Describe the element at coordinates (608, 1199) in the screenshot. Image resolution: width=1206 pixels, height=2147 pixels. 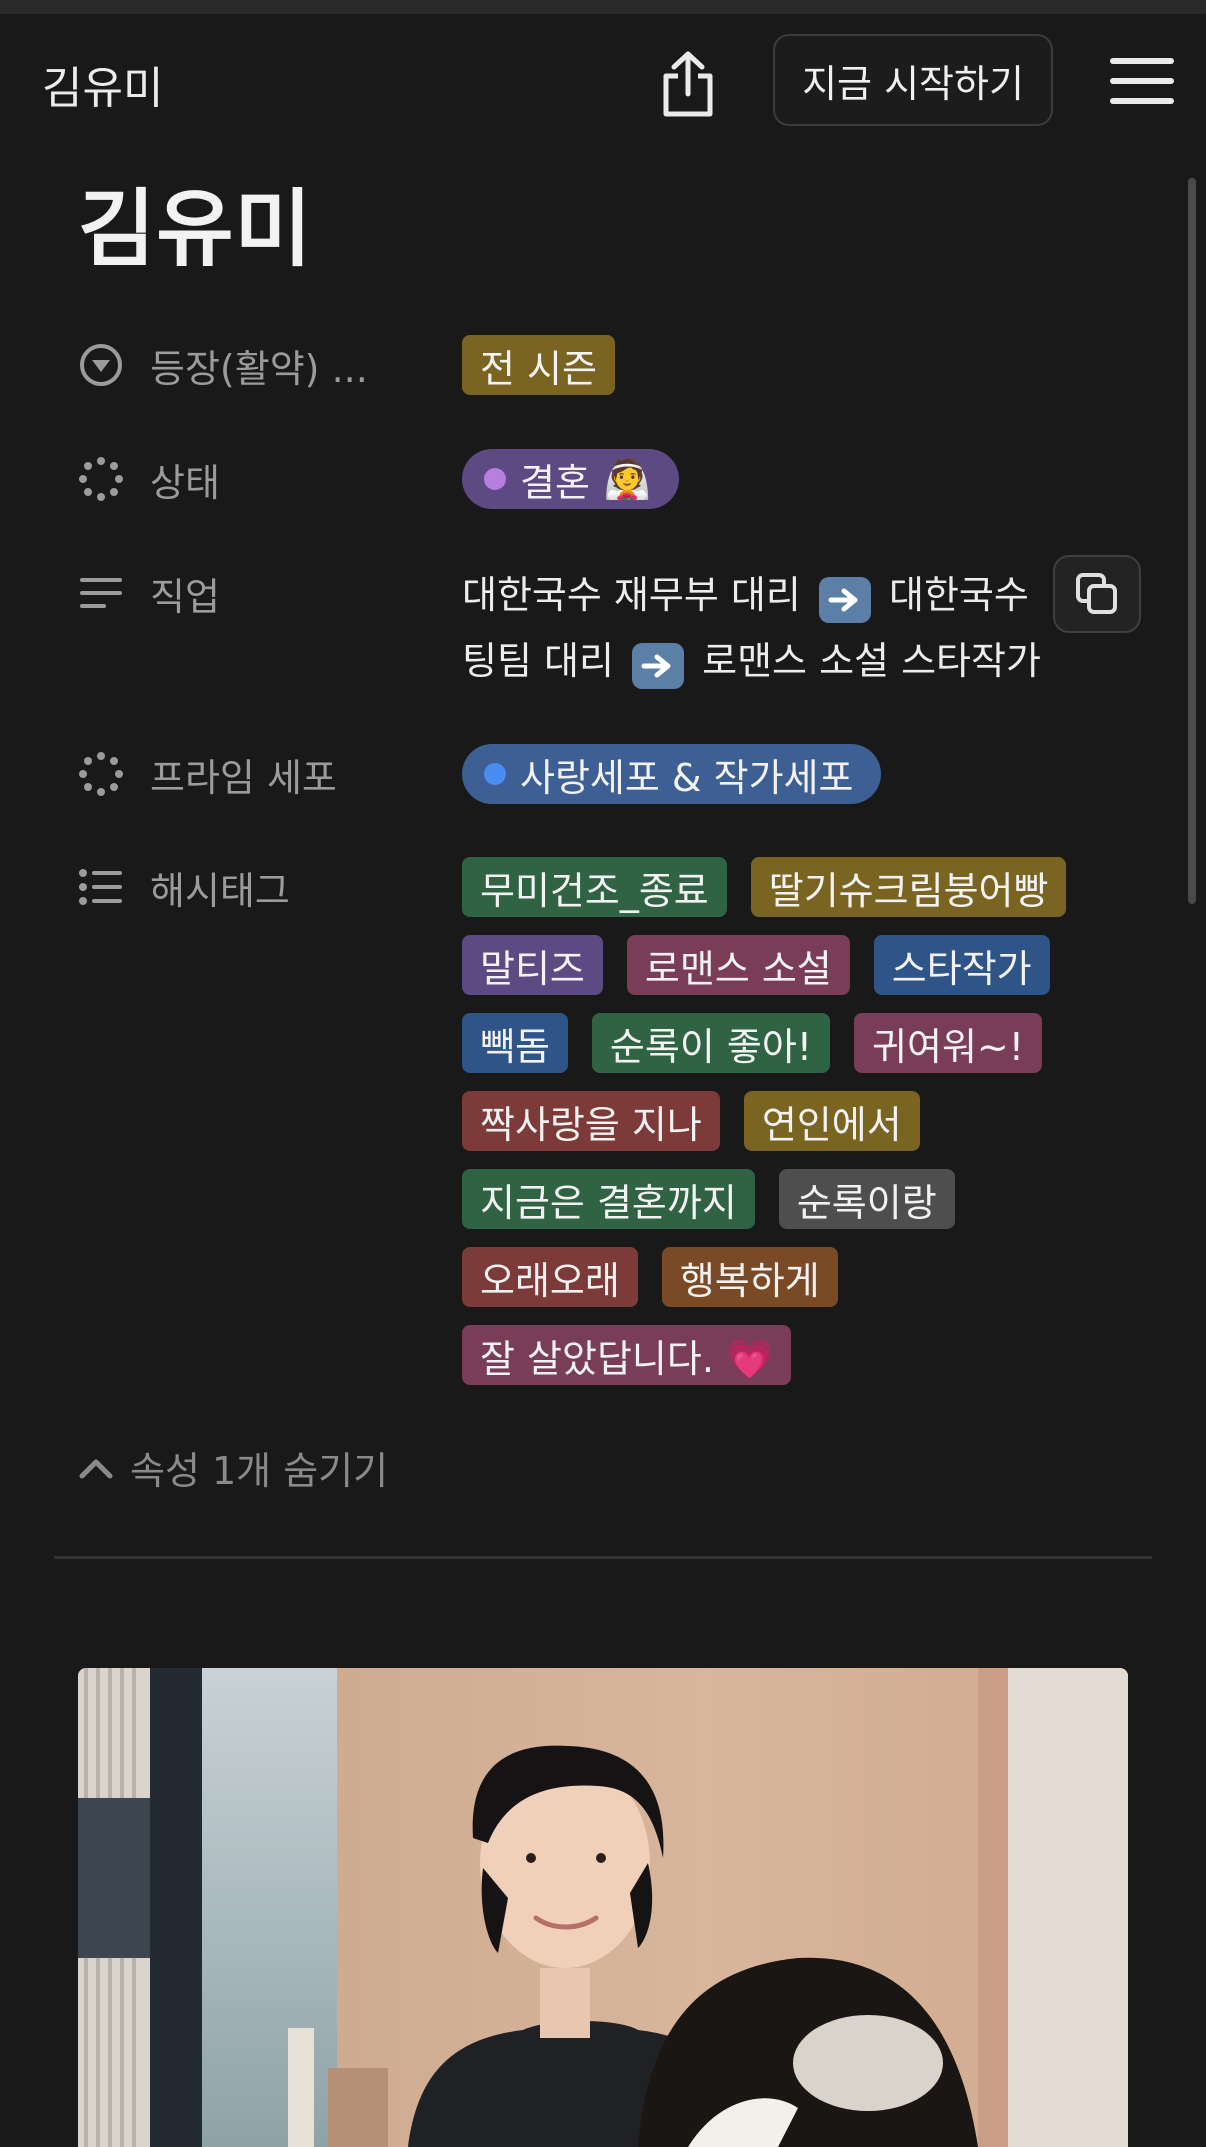
I see `hashtag-tag: 지금은 결혼까지` at that location.